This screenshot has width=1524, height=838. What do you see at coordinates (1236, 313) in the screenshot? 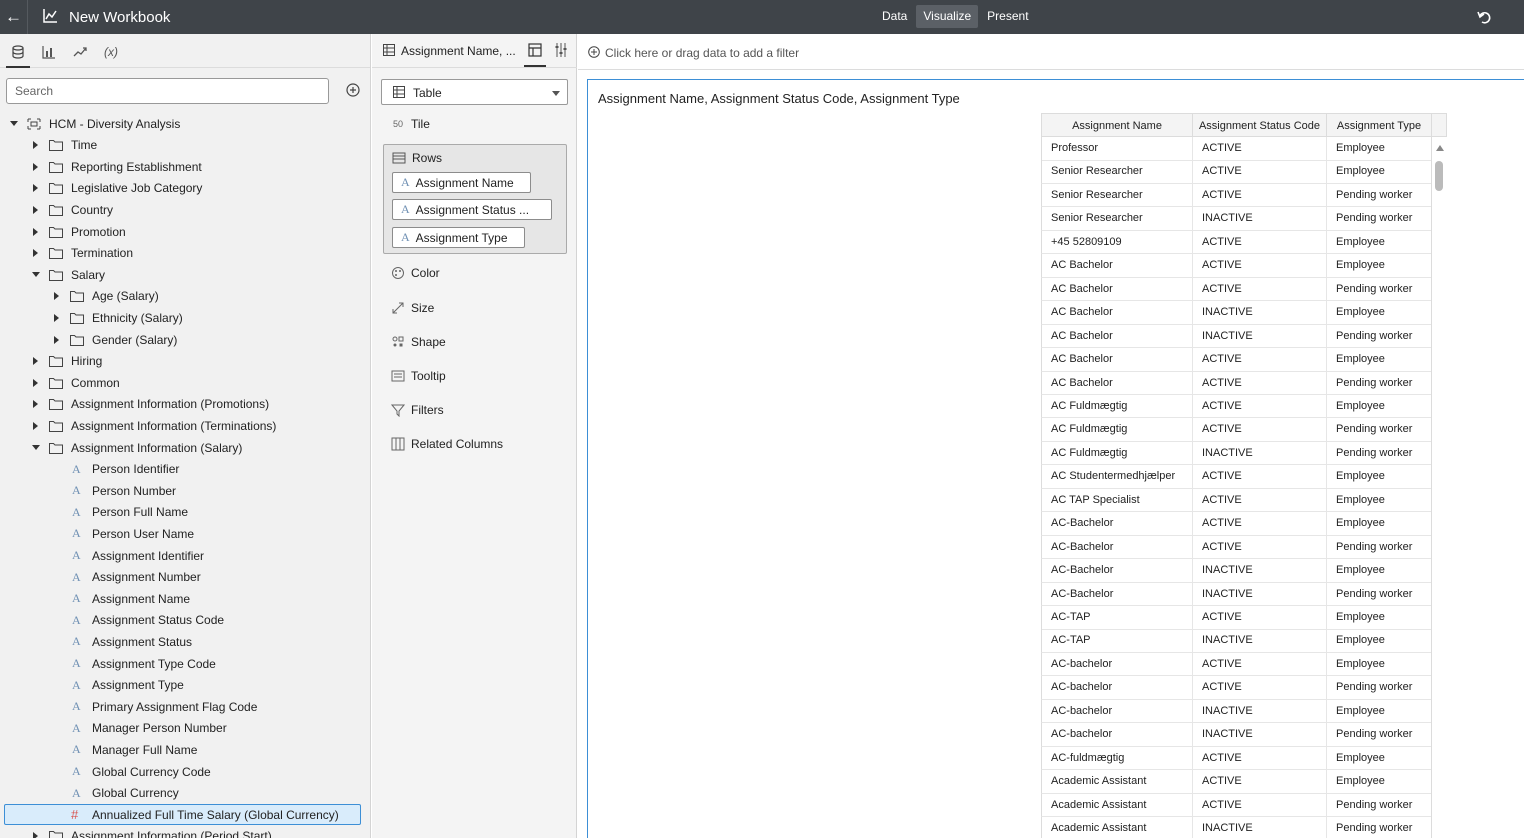
I see `table-row: AC Bachelor INACTIVE Employee` at bounding box center [1236, 313].